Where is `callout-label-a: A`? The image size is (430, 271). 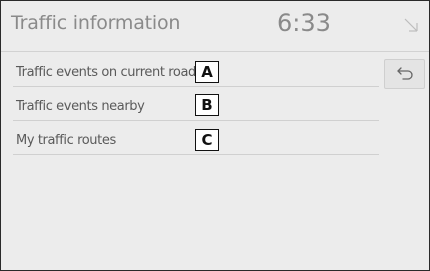 callout-label-a: A is located at coordinates (207, 72).